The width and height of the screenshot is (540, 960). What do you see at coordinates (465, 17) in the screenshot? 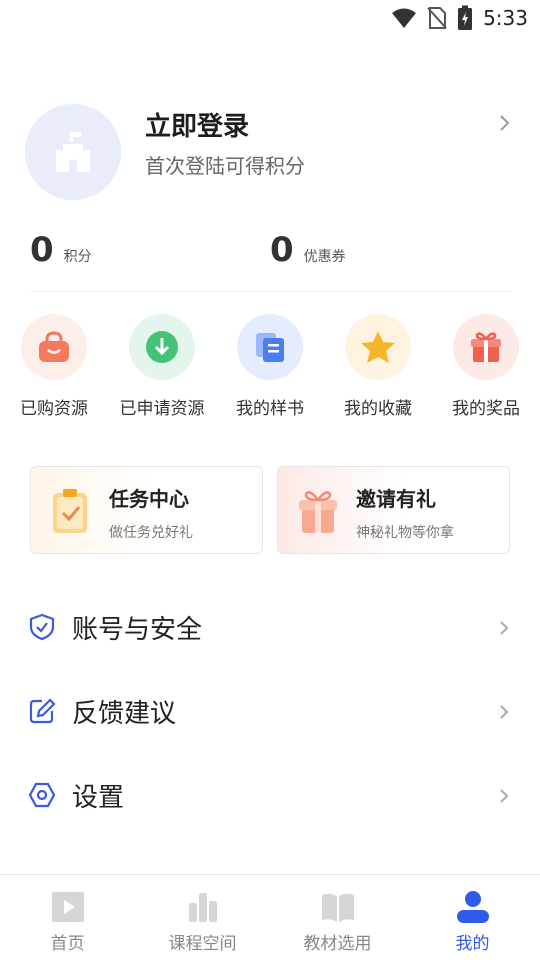
I see `battery-charging-icon` at bounding box center [465, 17].